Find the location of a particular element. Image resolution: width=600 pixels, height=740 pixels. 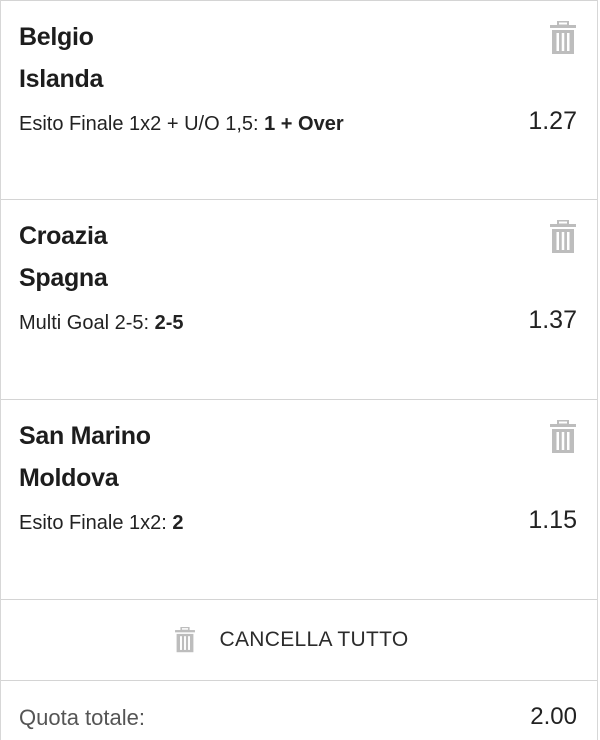

bet-market: Multi Goal 2-5: 2-5 is located at coordinates (101, 323).